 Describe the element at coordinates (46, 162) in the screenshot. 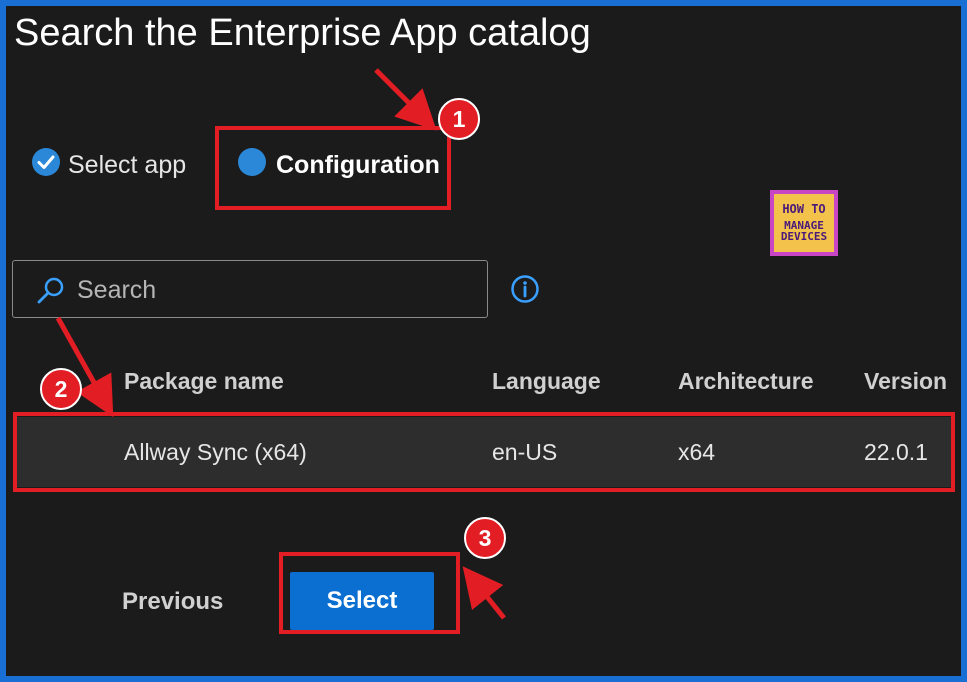

I see `checkmark-icon` at that location.